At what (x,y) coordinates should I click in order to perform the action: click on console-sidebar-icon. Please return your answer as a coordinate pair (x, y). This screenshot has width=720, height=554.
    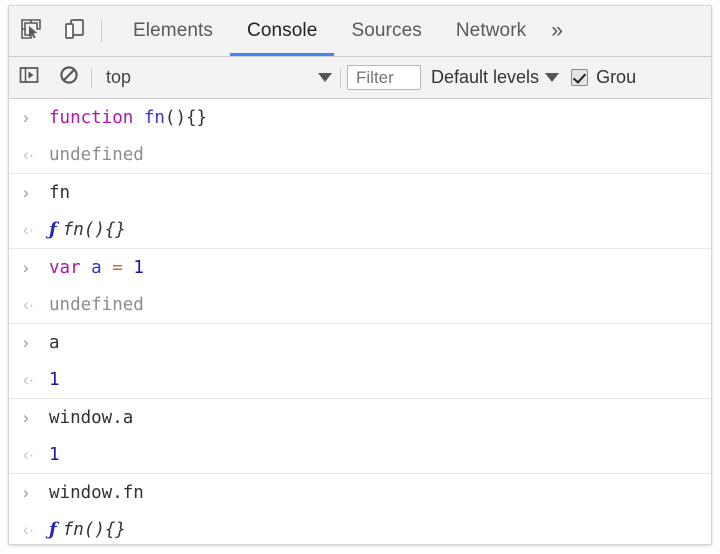
    Looking at the image, I should click on (29, 77).